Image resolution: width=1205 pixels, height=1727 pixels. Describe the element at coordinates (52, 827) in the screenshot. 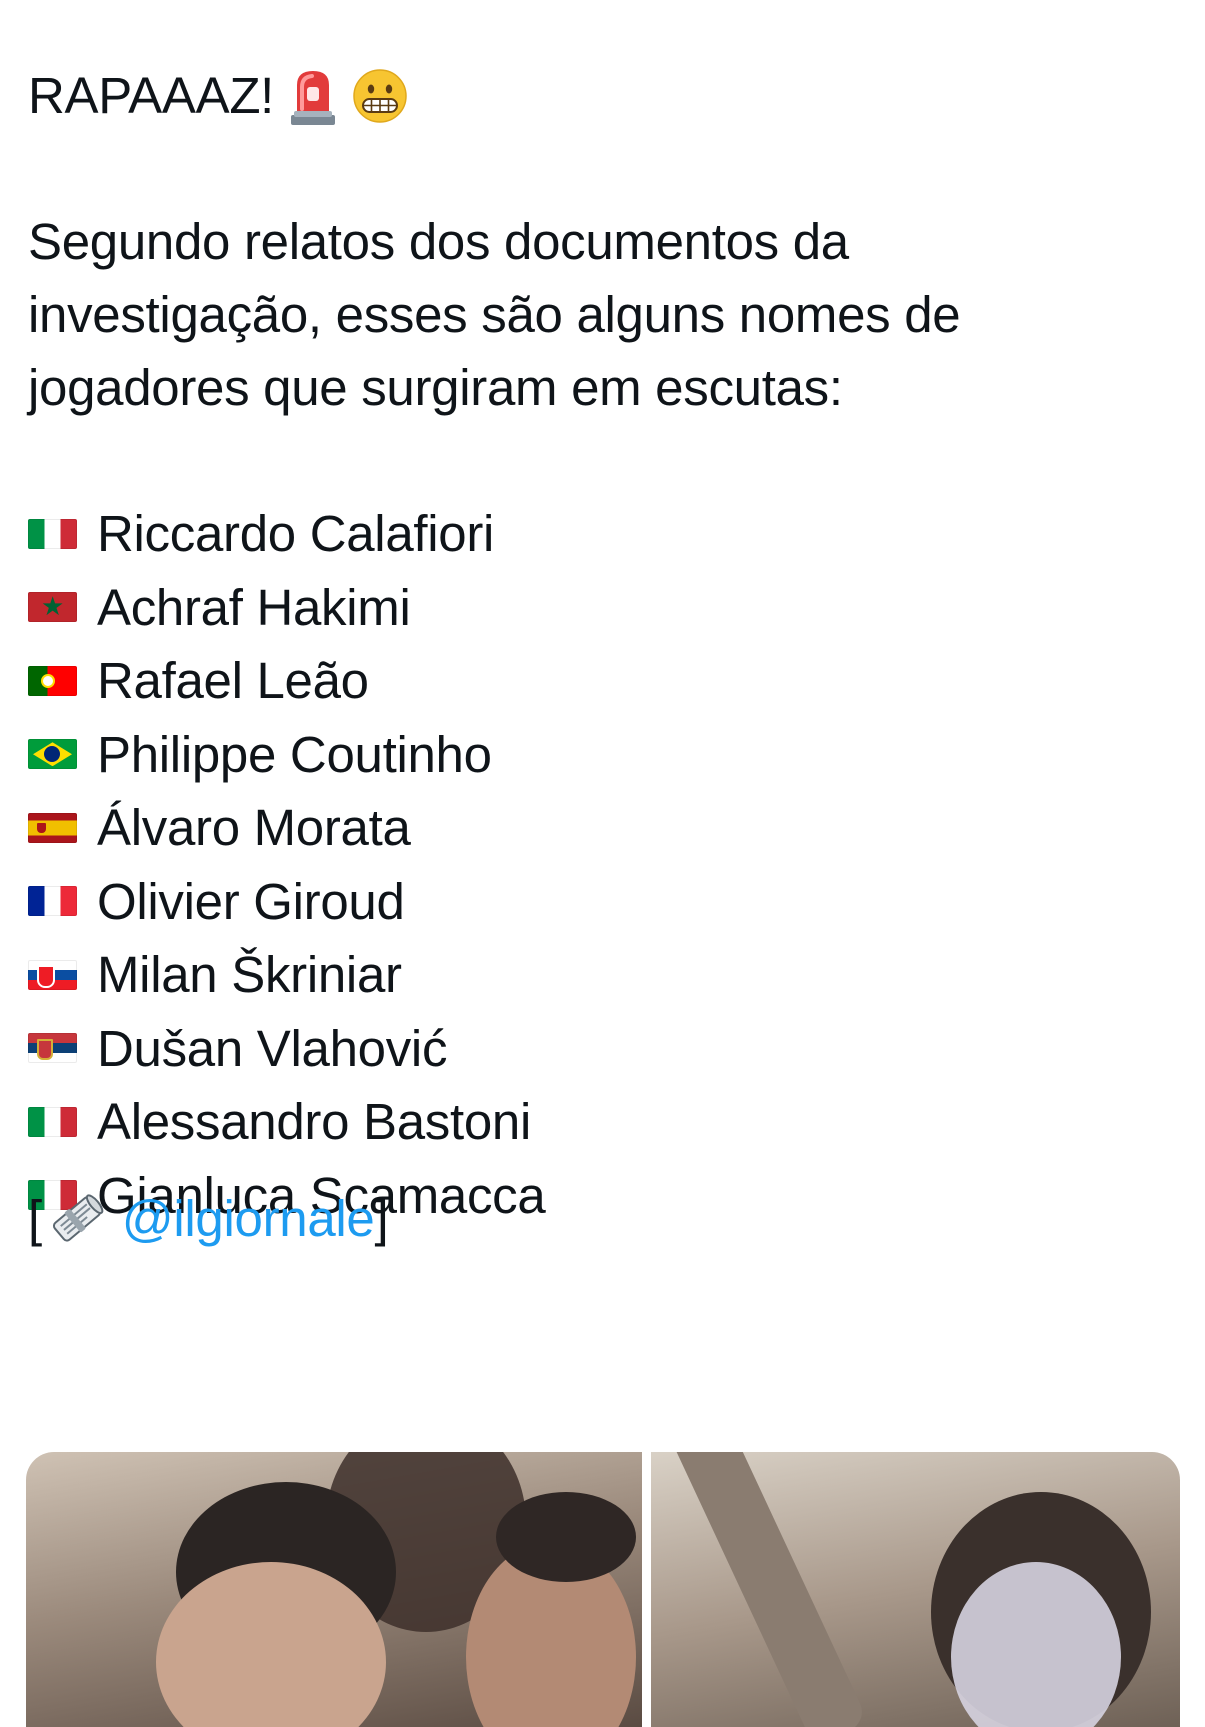

I see `spain-flag-icon` at that location.